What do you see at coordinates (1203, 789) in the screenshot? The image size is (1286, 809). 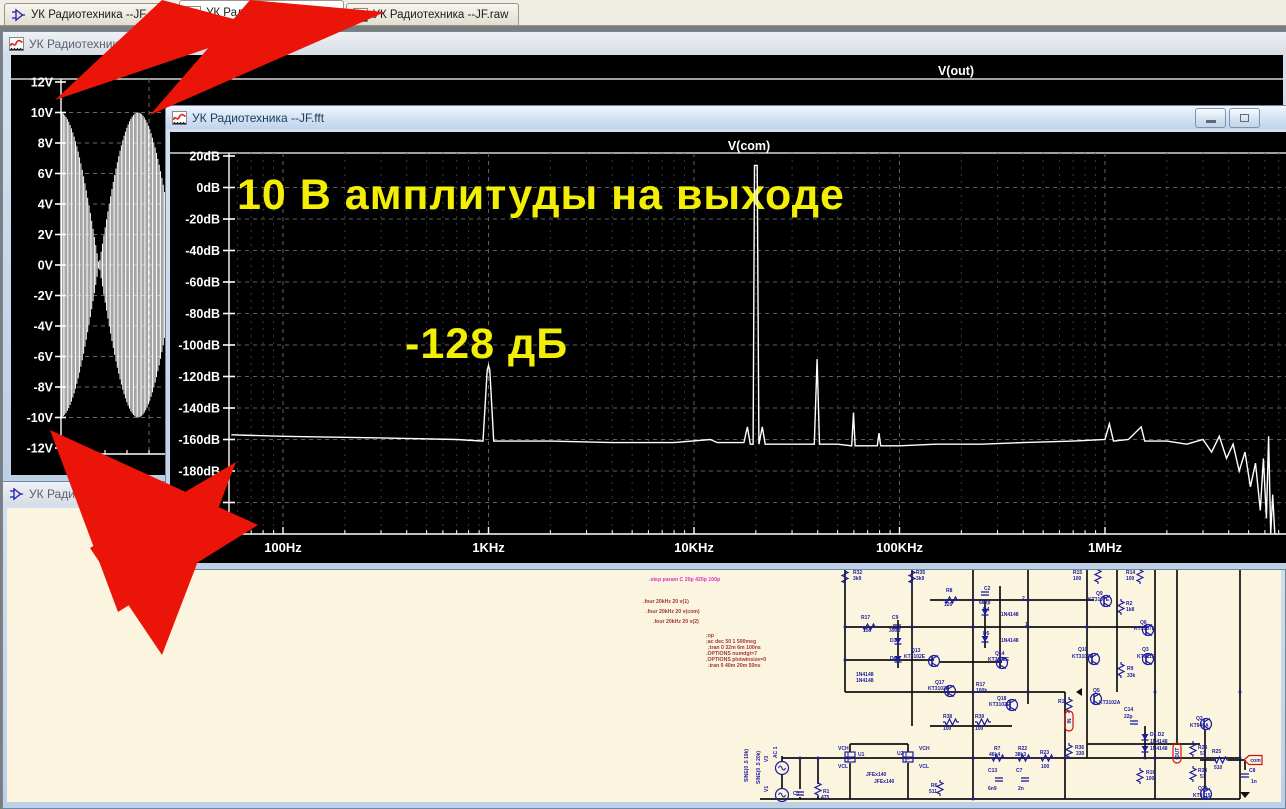 I see `schematic-label: Q29` at bounding box center [1203, 789].